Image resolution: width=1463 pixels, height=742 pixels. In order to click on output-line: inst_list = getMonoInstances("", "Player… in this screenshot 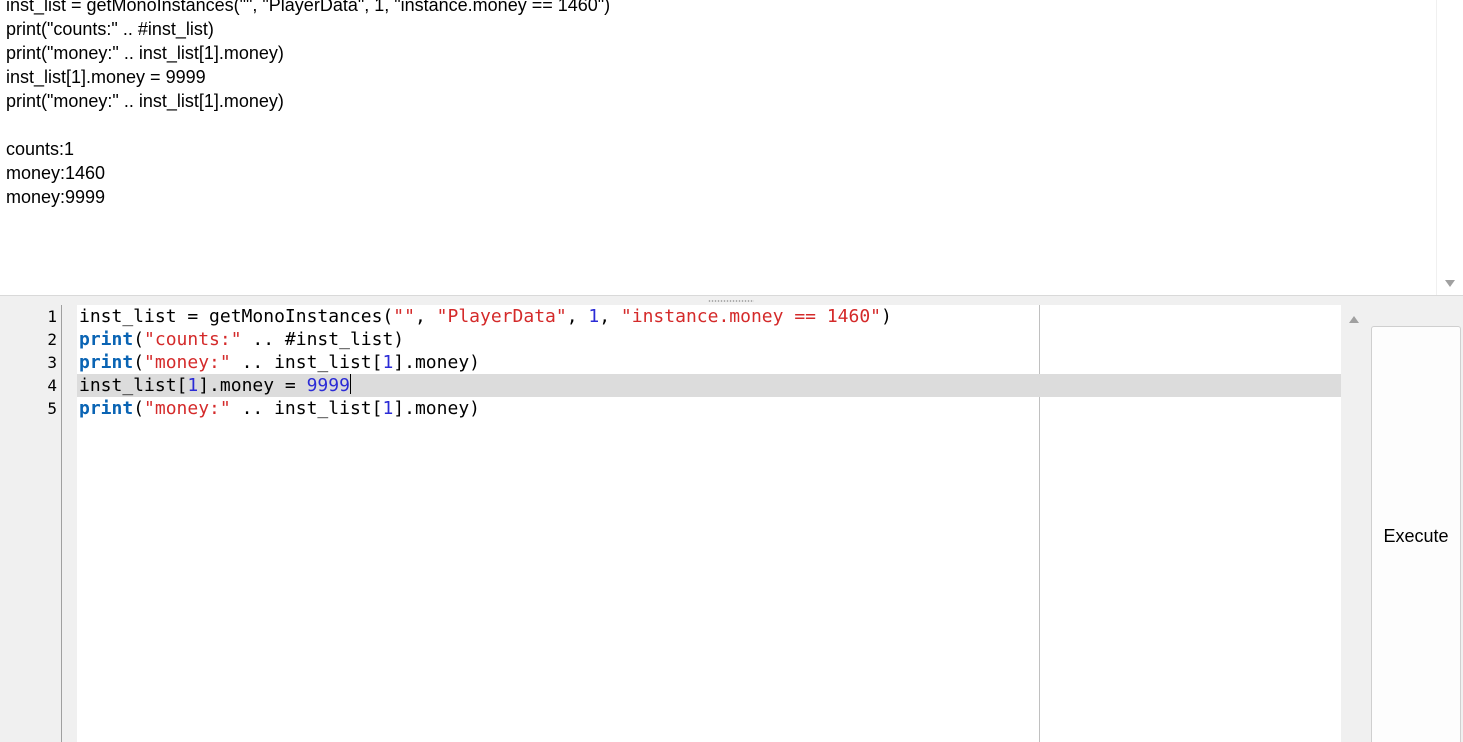, I will do `click(308, 7)`.